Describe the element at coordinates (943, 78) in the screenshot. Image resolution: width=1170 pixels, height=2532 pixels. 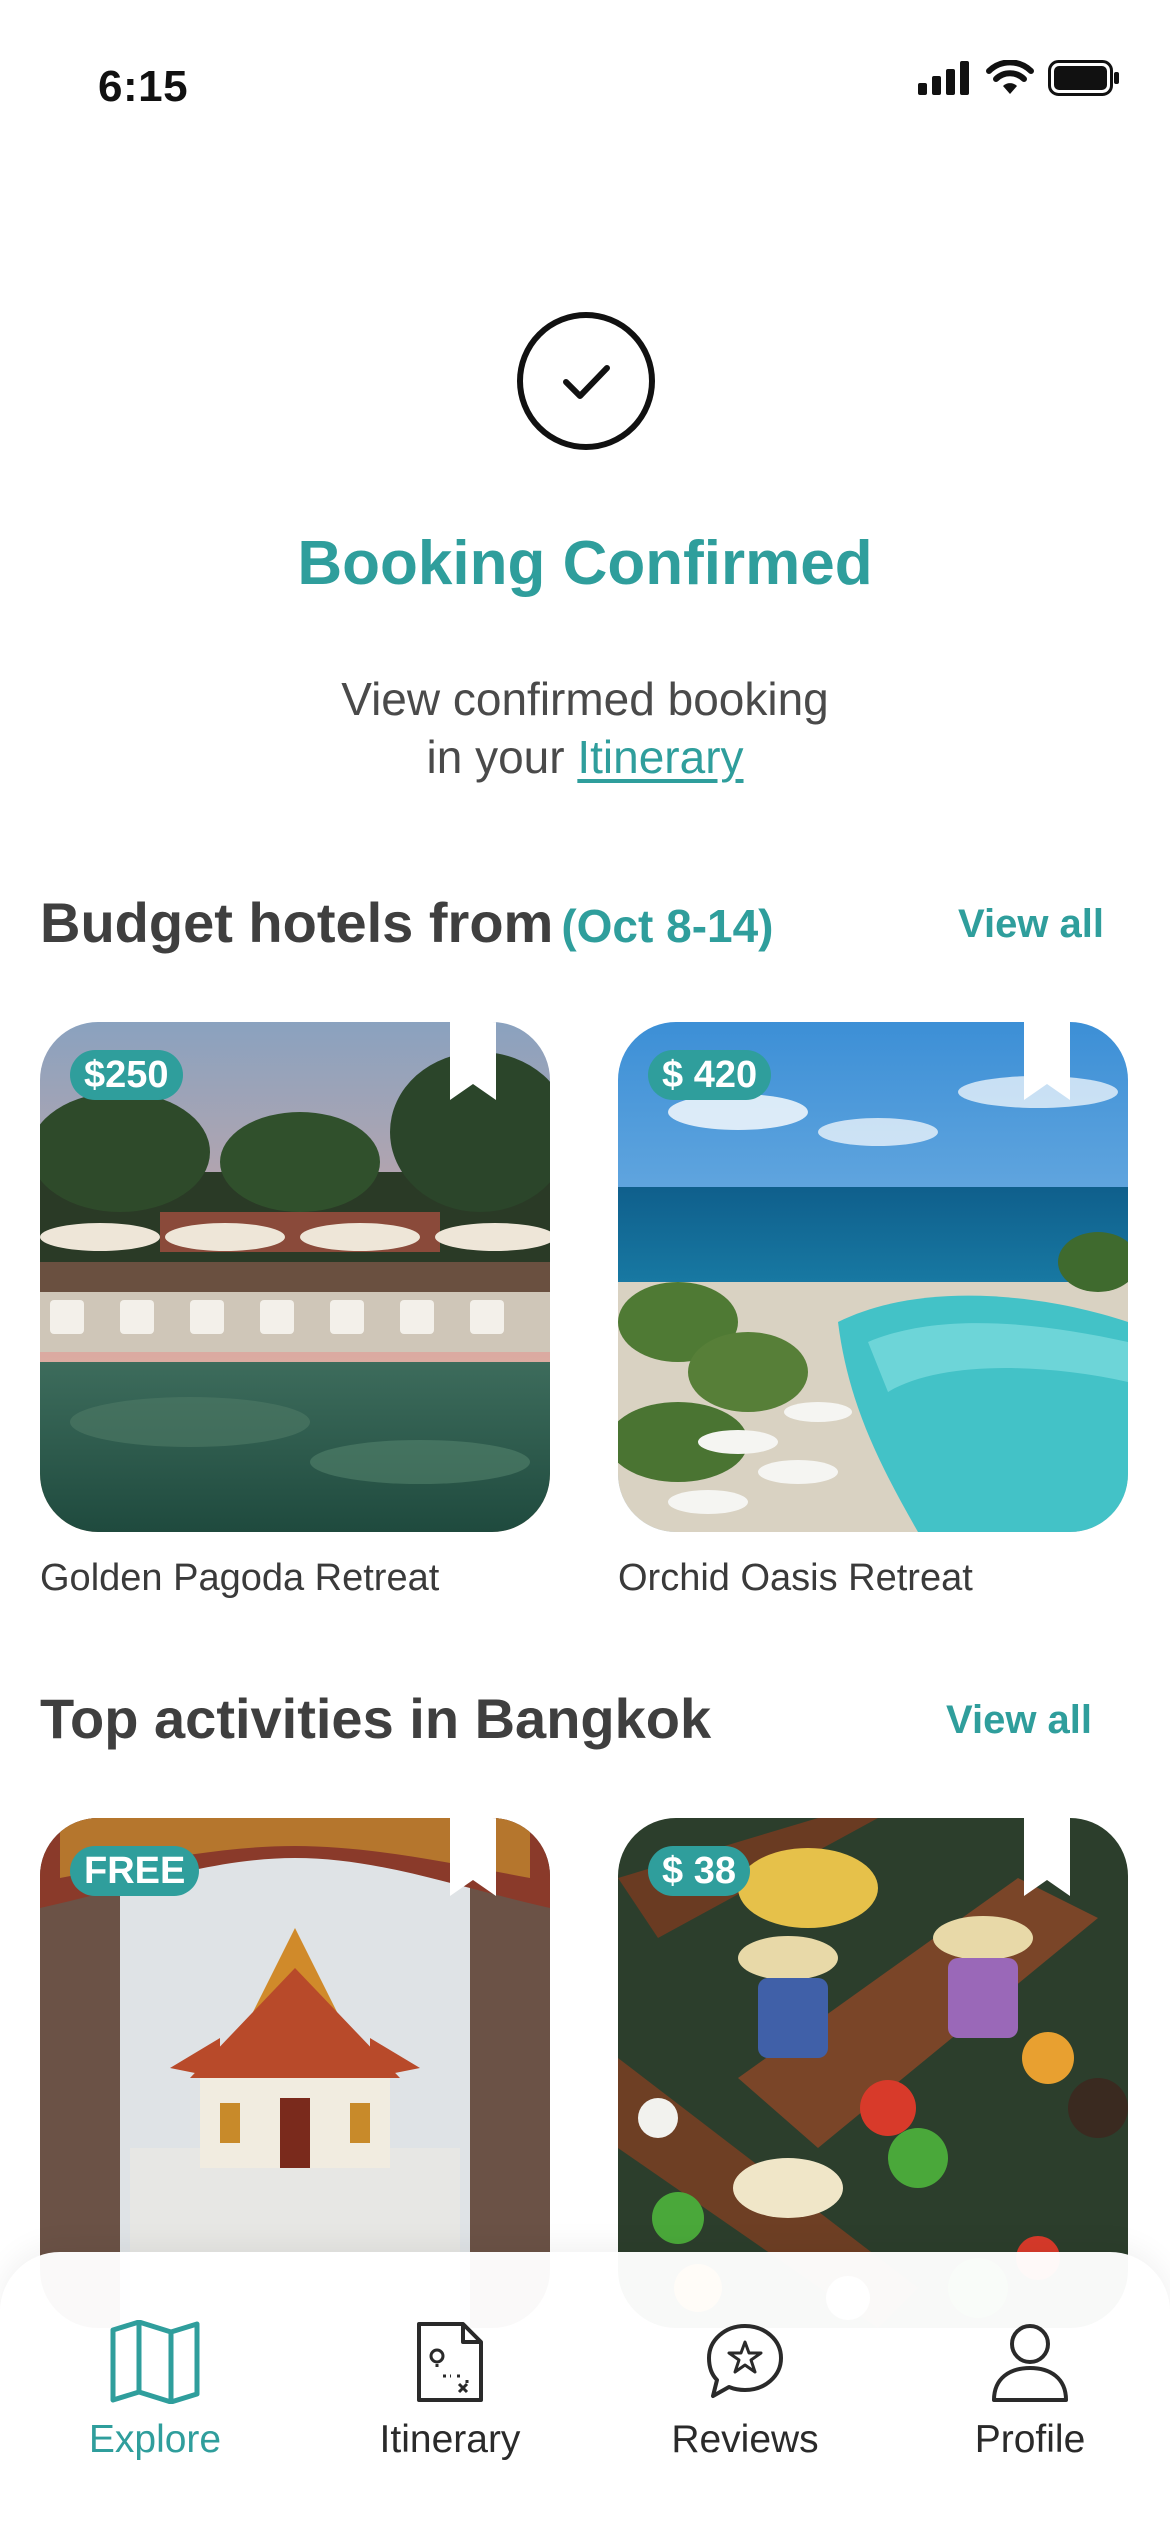
I see `signal-icon` at that location.